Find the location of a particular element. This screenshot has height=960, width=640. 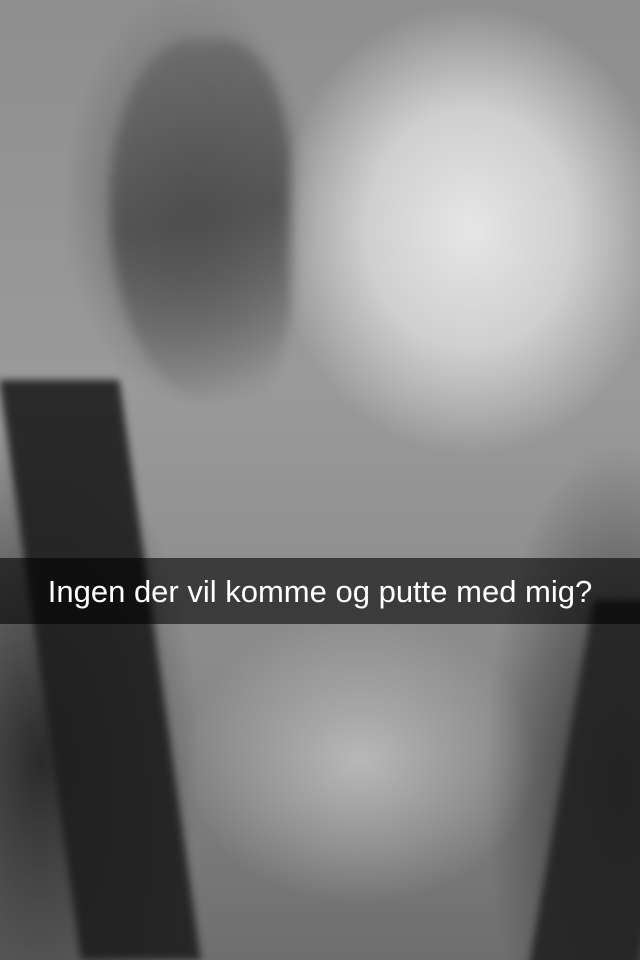

caption-text: Ingen der vil komme og putte med mig? is located at coordinates (320, 591).